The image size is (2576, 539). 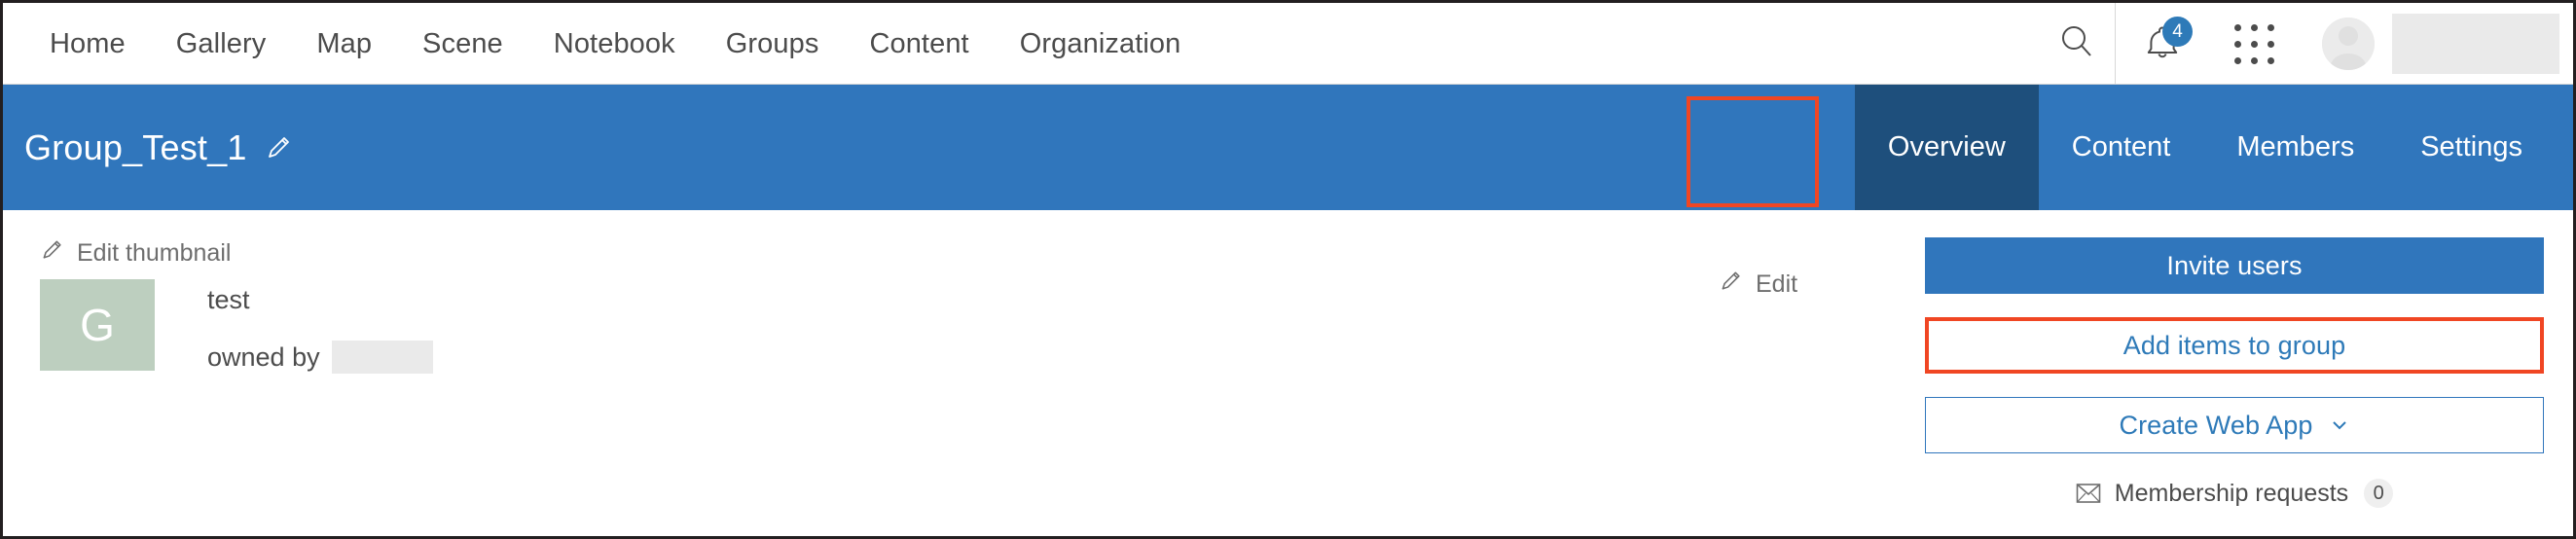 What do you see at coordinates (2088, 493) in the screenshot?
I see `envelope-icon` at bounding box center [2088, 493].